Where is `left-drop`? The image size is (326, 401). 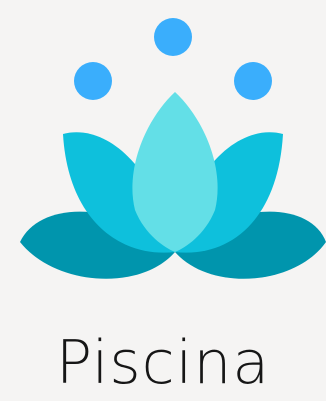
left-drop is located at coordinates (93, 81).